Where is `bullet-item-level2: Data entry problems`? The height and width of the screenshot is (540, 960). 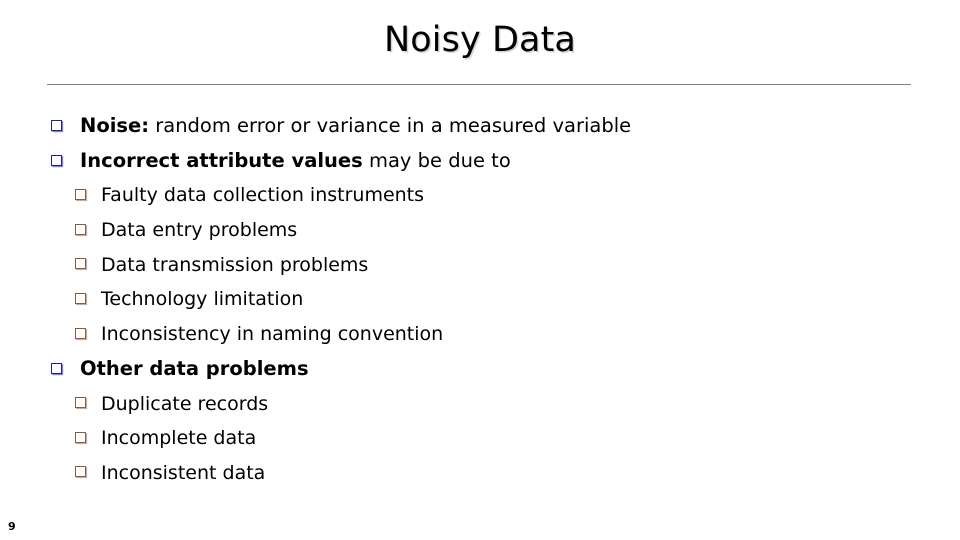
bullet-item-level2: Data entry problems is located at coordinates (480, 230).